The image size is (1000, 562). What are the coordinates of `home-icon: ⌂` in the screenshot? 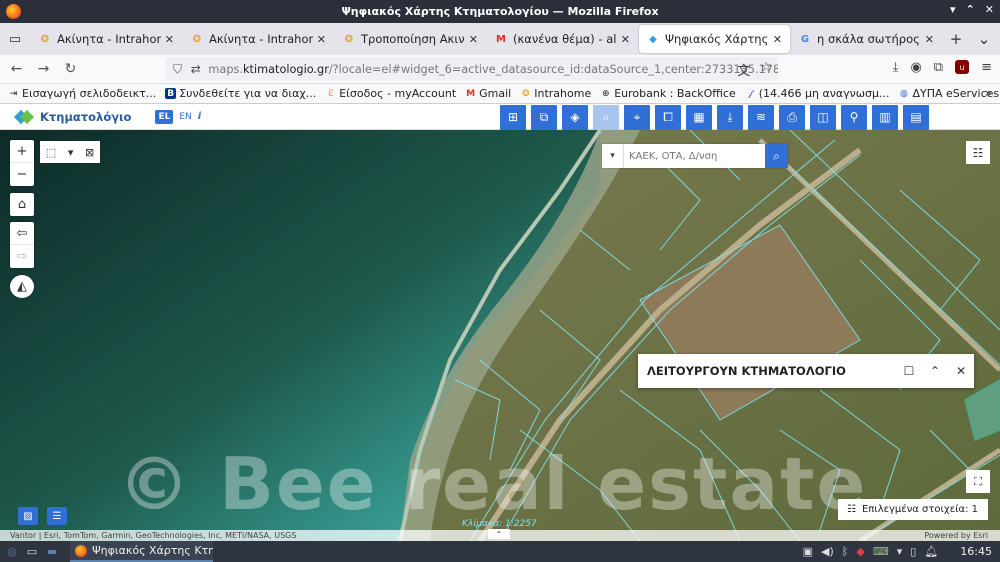 It's located at (22, 204).